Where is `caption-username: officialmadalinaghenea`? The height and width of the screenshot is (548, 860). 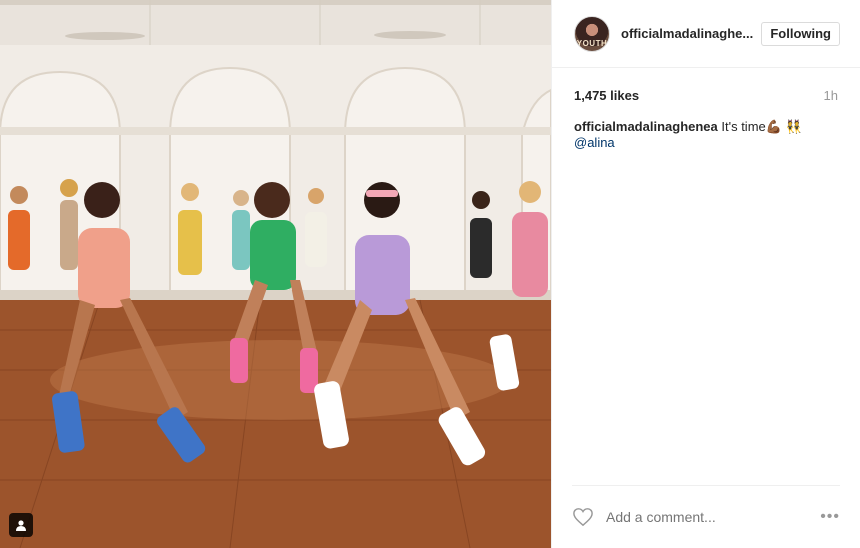 caption-username: officialmadalinaghenea is located at coordinates (646, 126).